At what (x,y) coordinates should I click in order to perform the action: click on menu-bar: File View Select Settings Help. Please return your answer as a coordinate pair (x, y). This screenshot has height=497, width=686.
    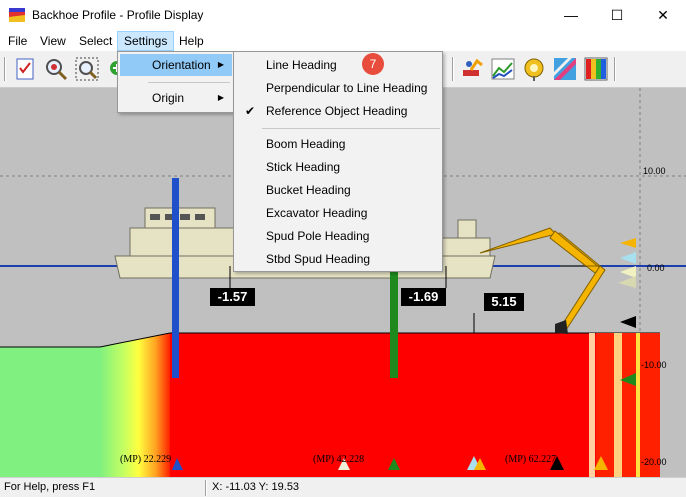
    Looking at the image, I should click on (343, 41).